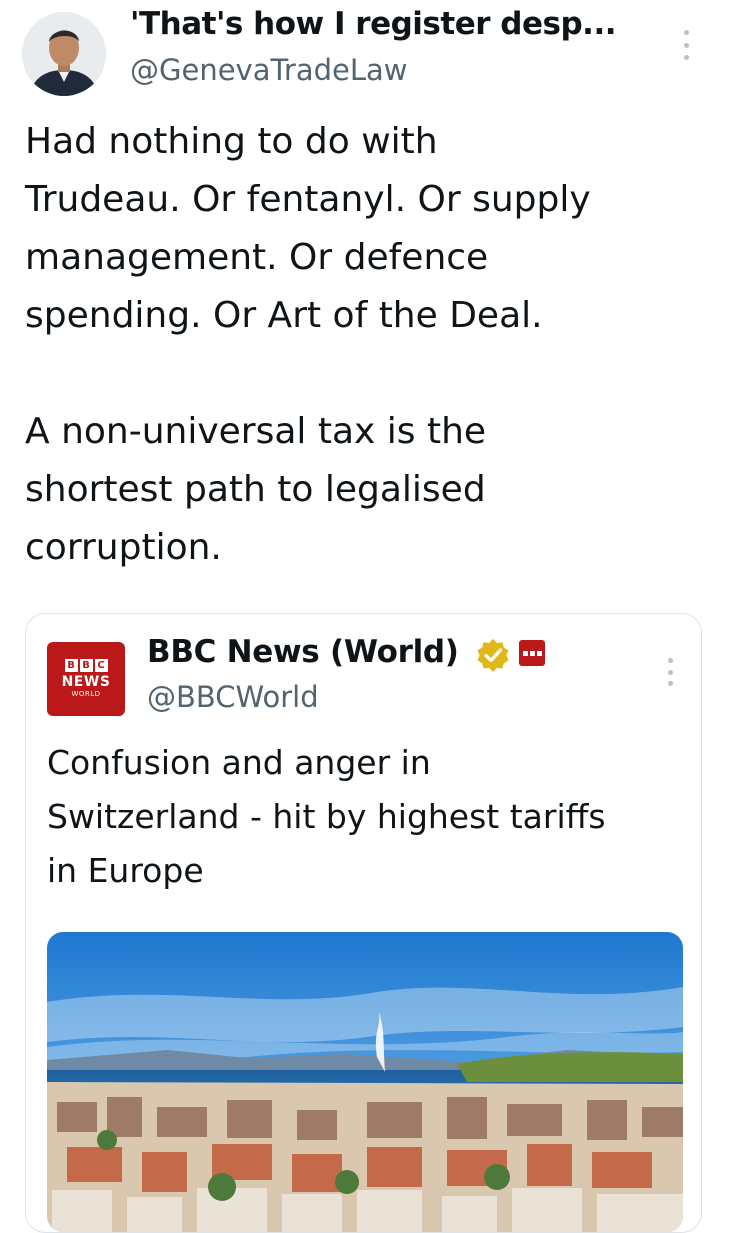 The width and height of the screenshot is (729, 1233). I want to click on bbc-affiliate-icon, so click(532, 653).